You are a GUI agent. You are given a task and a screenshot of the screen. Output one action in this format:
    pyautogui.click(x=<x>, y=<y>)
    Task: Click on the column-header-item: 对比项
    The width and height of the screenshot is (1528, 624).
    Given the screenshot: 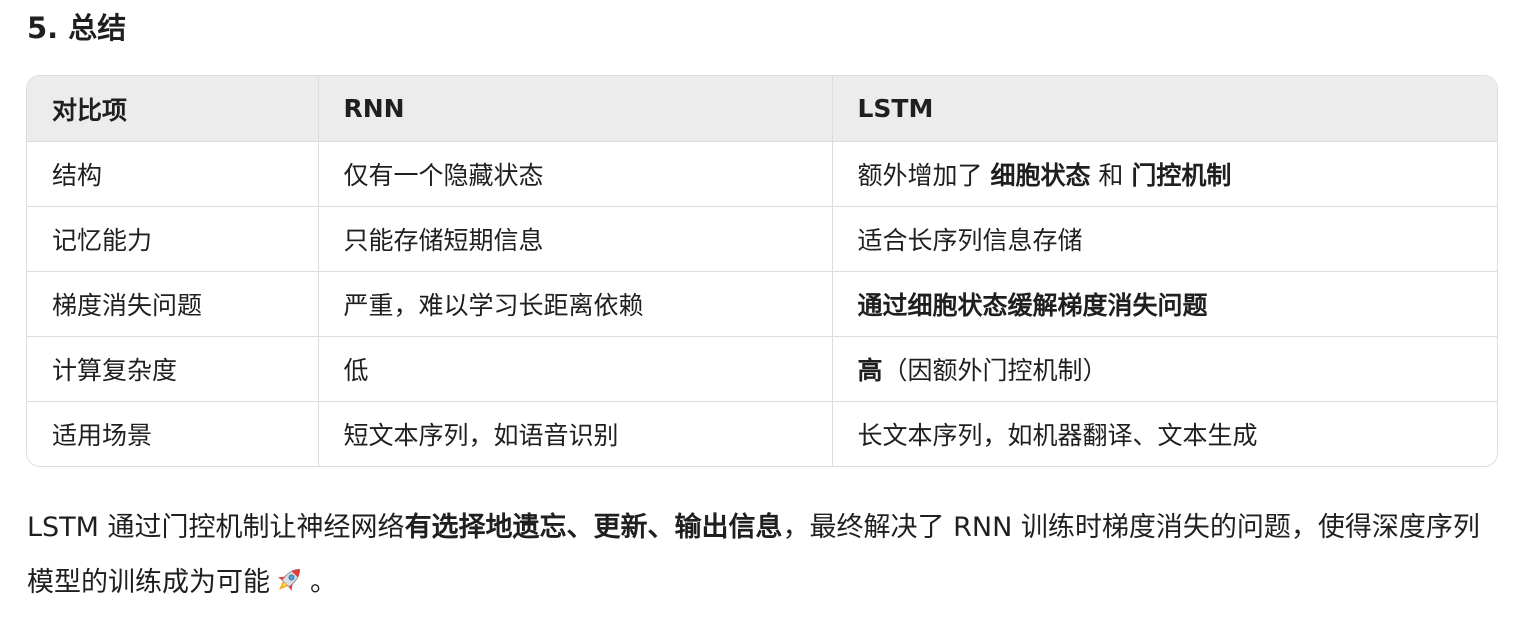 What is the action you would take?
    pyautogui.click(x=173, y=109)
    